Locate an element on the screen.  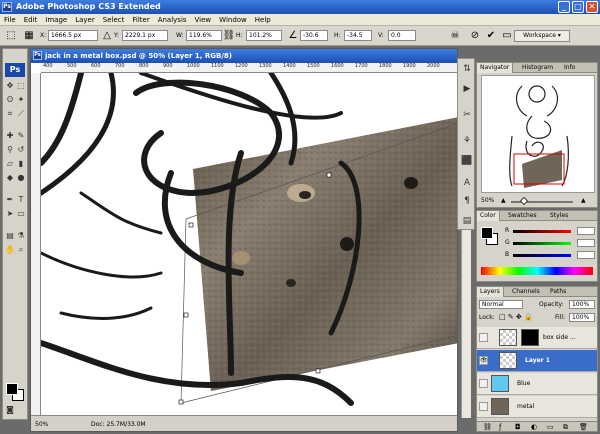
gradient-tool-icon: ▮ is located at coordinates (21, 164).